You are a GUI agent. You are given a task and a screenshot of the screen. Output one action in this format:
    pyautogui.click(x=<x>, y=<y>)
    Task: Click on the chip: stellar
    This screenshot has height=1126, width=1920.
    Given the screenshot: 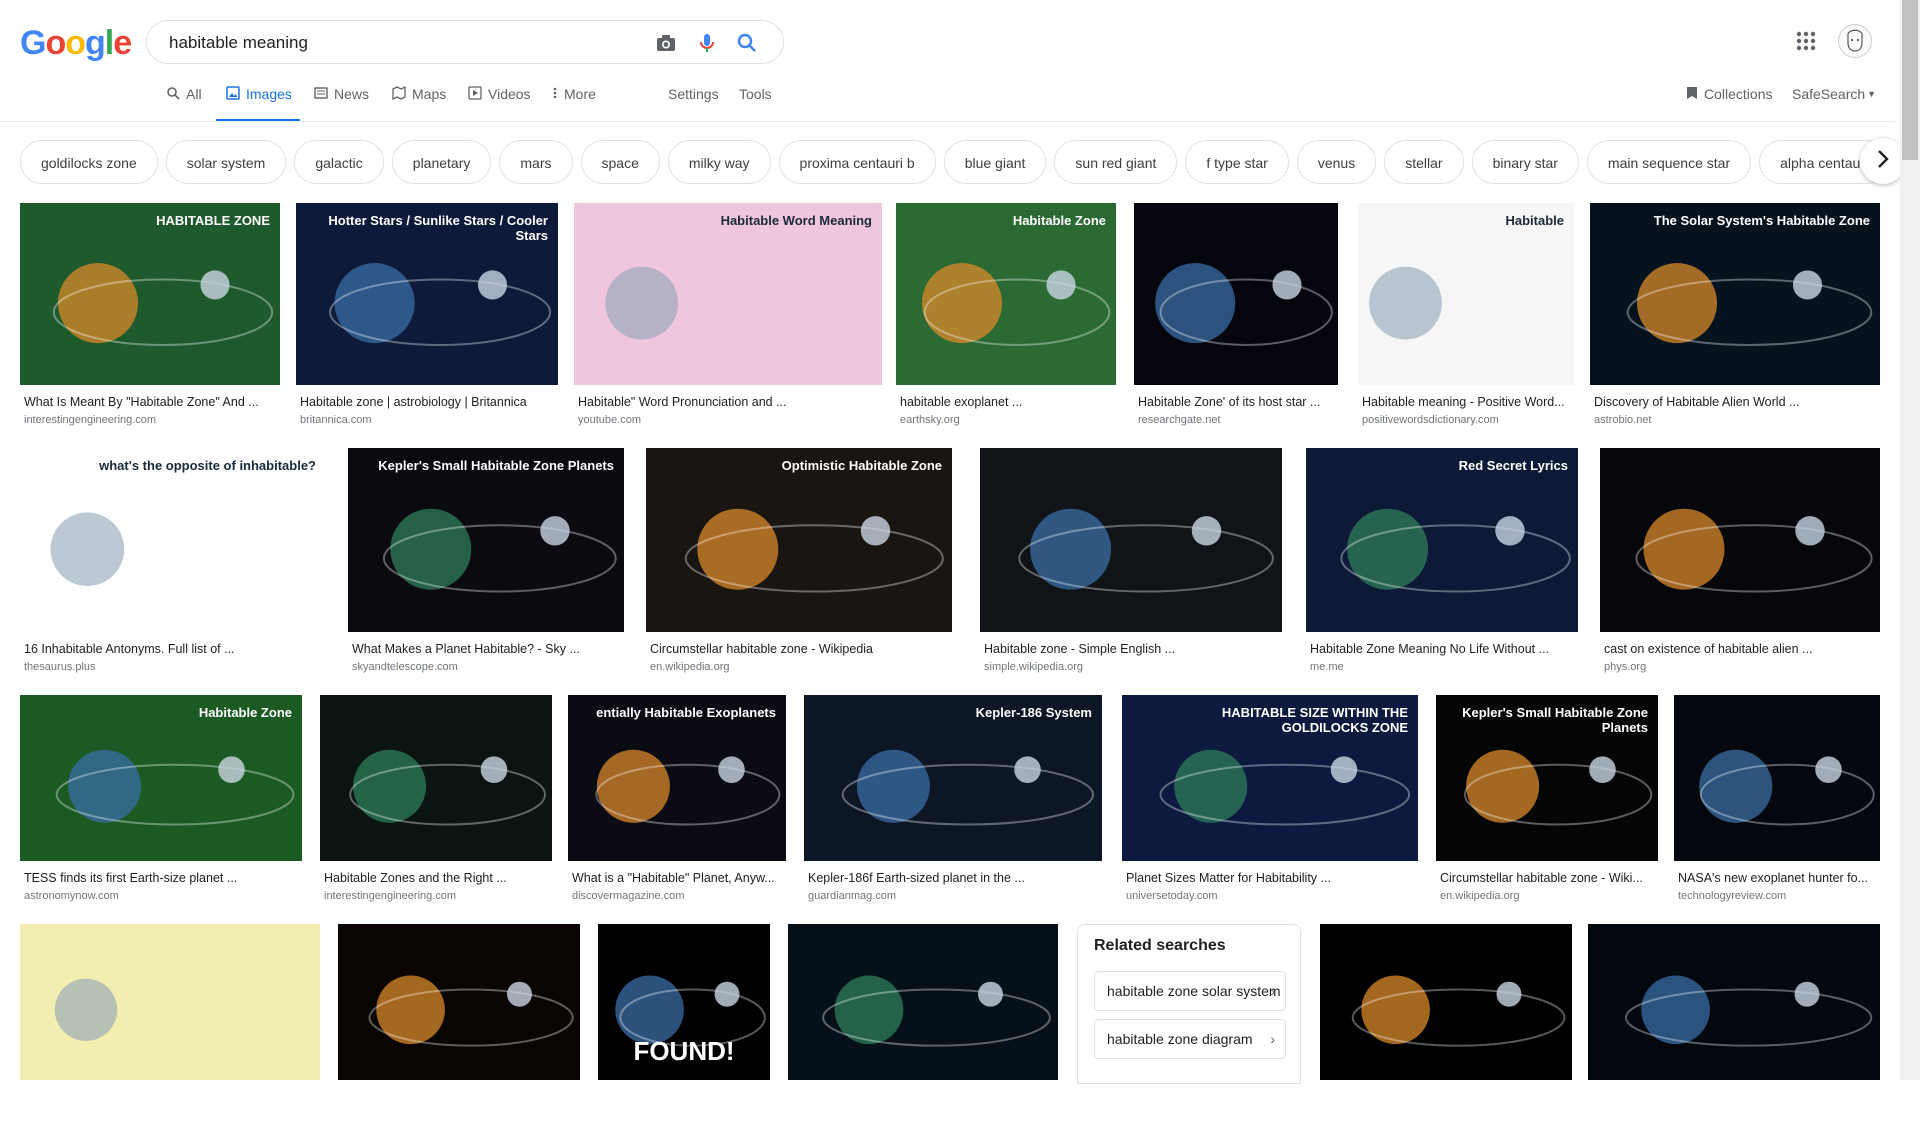 What is the action you would take?
    pyautogui.click(x=1424, y=162)
    